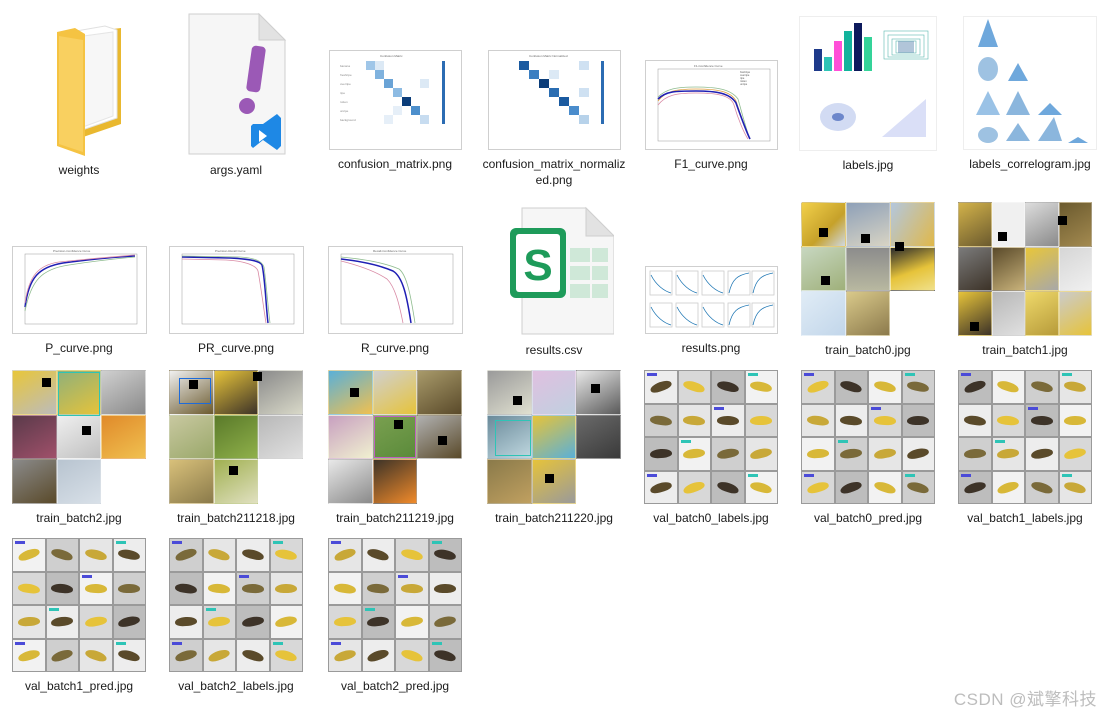 The width and height of the screenshot is (1107, 714). Describe the element at coordinates (1028, 89) in the screenshot. I see `file-labels-correlogram: labels_correlogram.jpg` at that location.